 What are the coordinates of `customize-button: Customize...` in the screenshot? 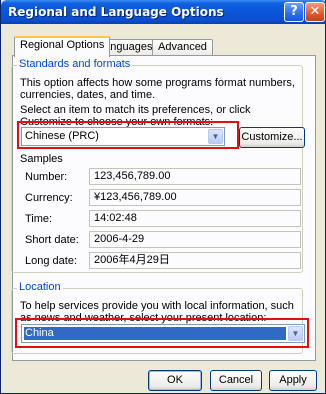 It's located at (272, 137).